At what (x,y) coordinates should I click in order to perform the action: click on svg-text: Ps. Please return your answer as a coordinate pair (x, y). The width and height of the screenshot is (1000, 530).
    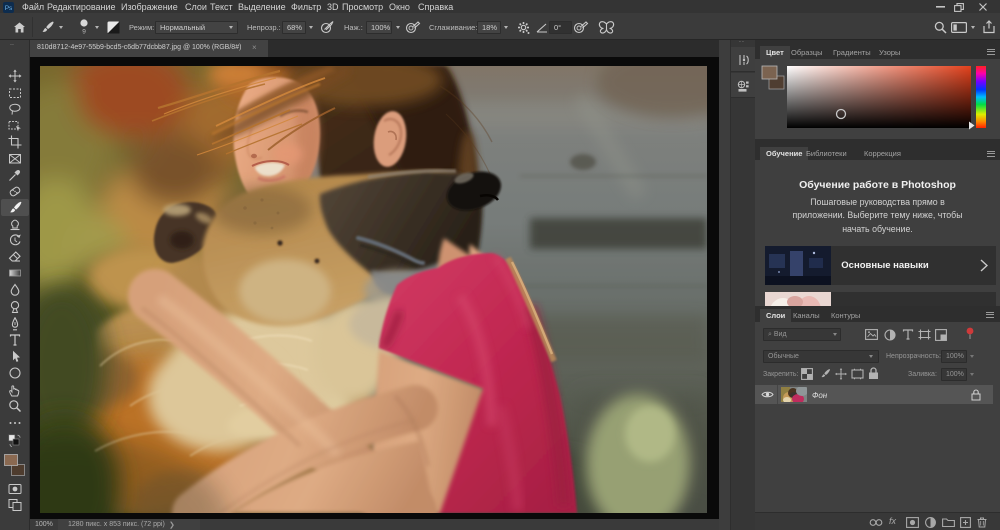
    Looking at the image, I should click on (9, 8).